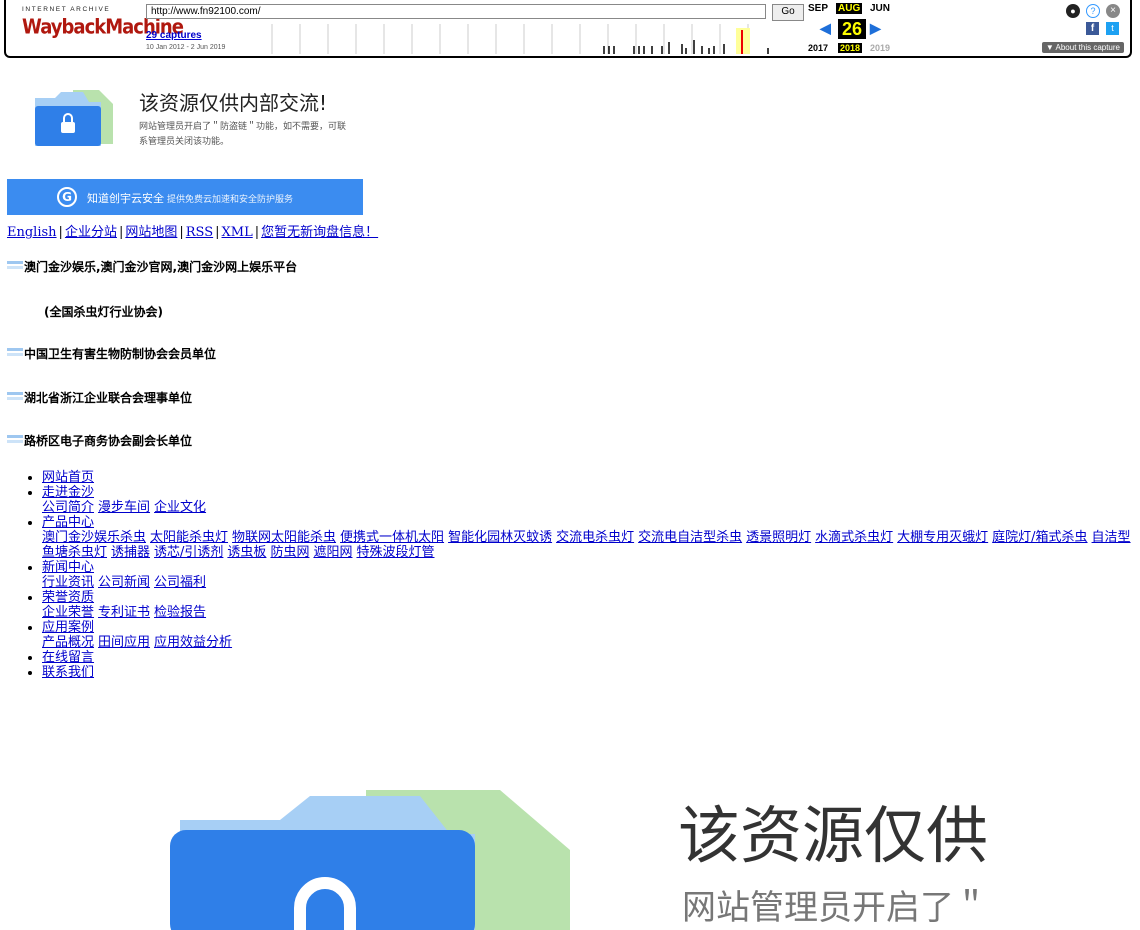  Describe the element at coordinates (1112, 28) in the screenshot. I see `twitter-icon: t` at that location.